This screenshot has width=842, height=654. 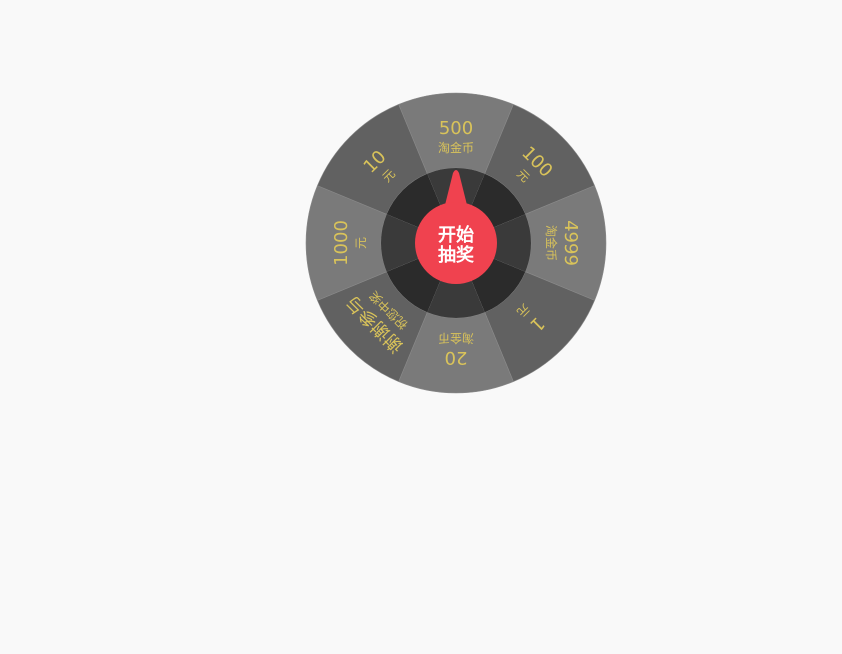 What do you see at coordinates (361, 243) in the screenshot?
I see `prize-unit: 元` at bounding box center [361, 243].